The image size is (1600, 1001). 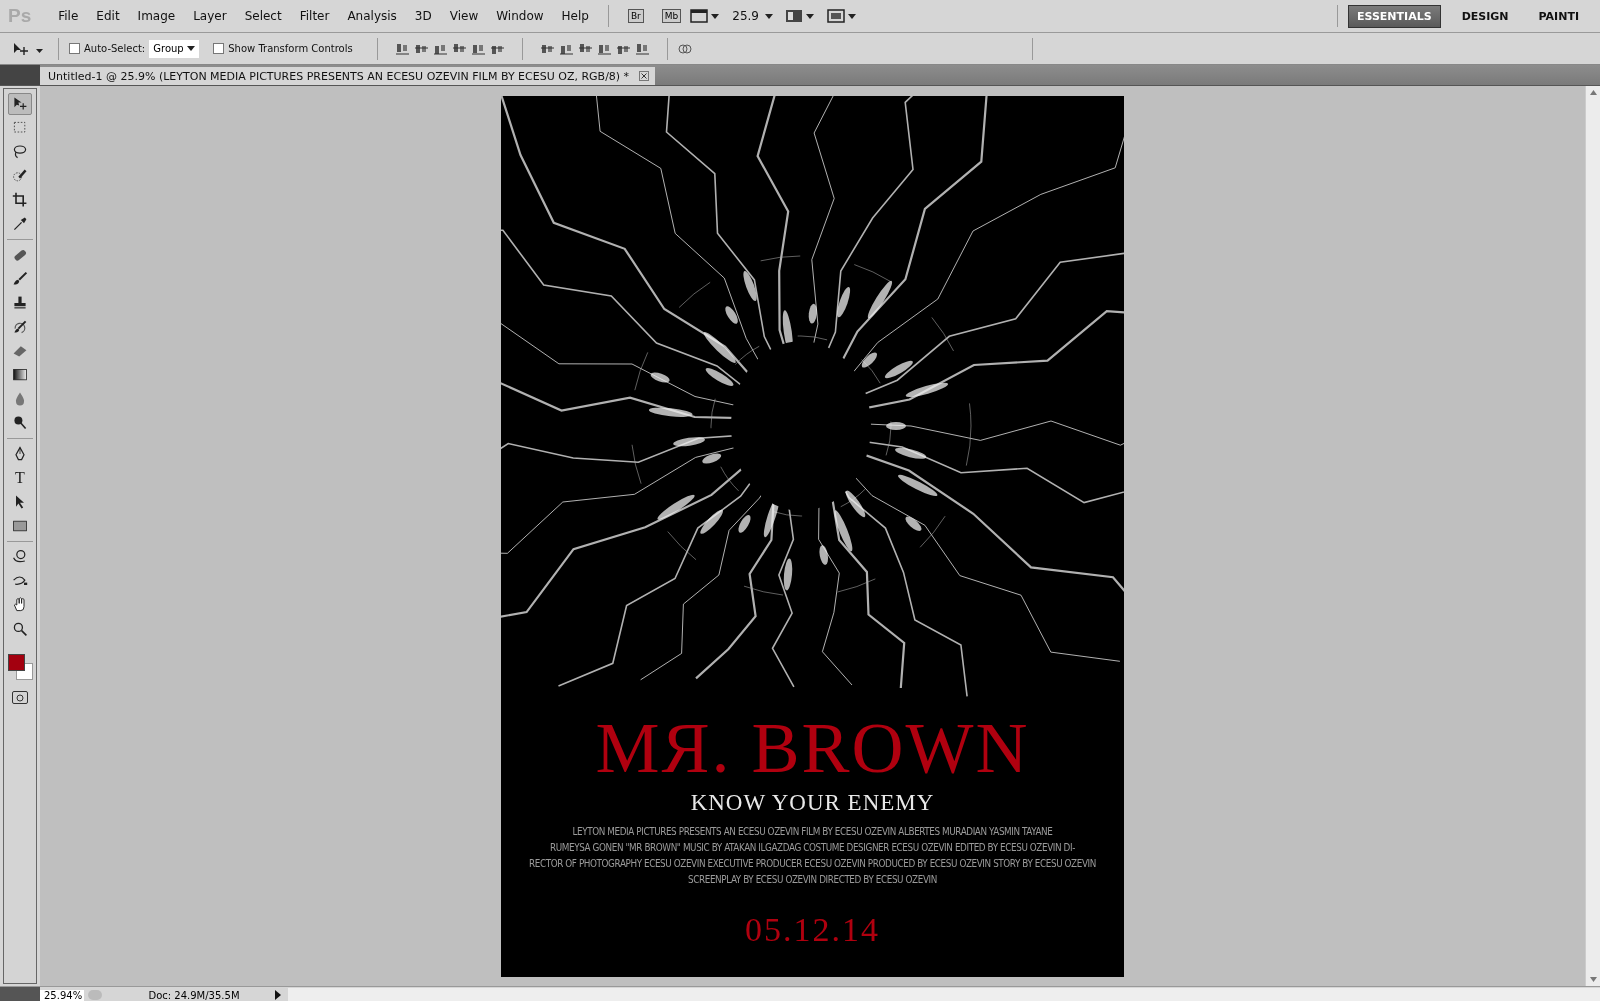 What do you see at coordinates (20, 152) in the screenshot?
I see `lasso-icon` at bounding box center [20, 152].